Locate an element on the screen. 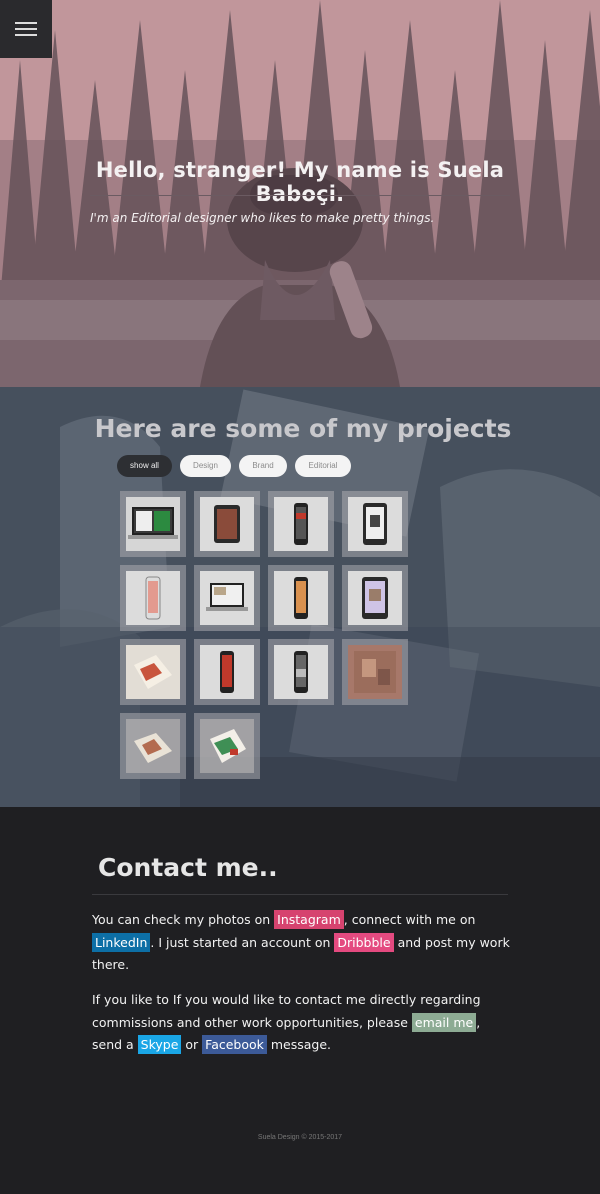 This screenshot has height=1194, width=600. footer-copyright: Suela Design © 2015-2017 is located at coordinates (300, 1137).